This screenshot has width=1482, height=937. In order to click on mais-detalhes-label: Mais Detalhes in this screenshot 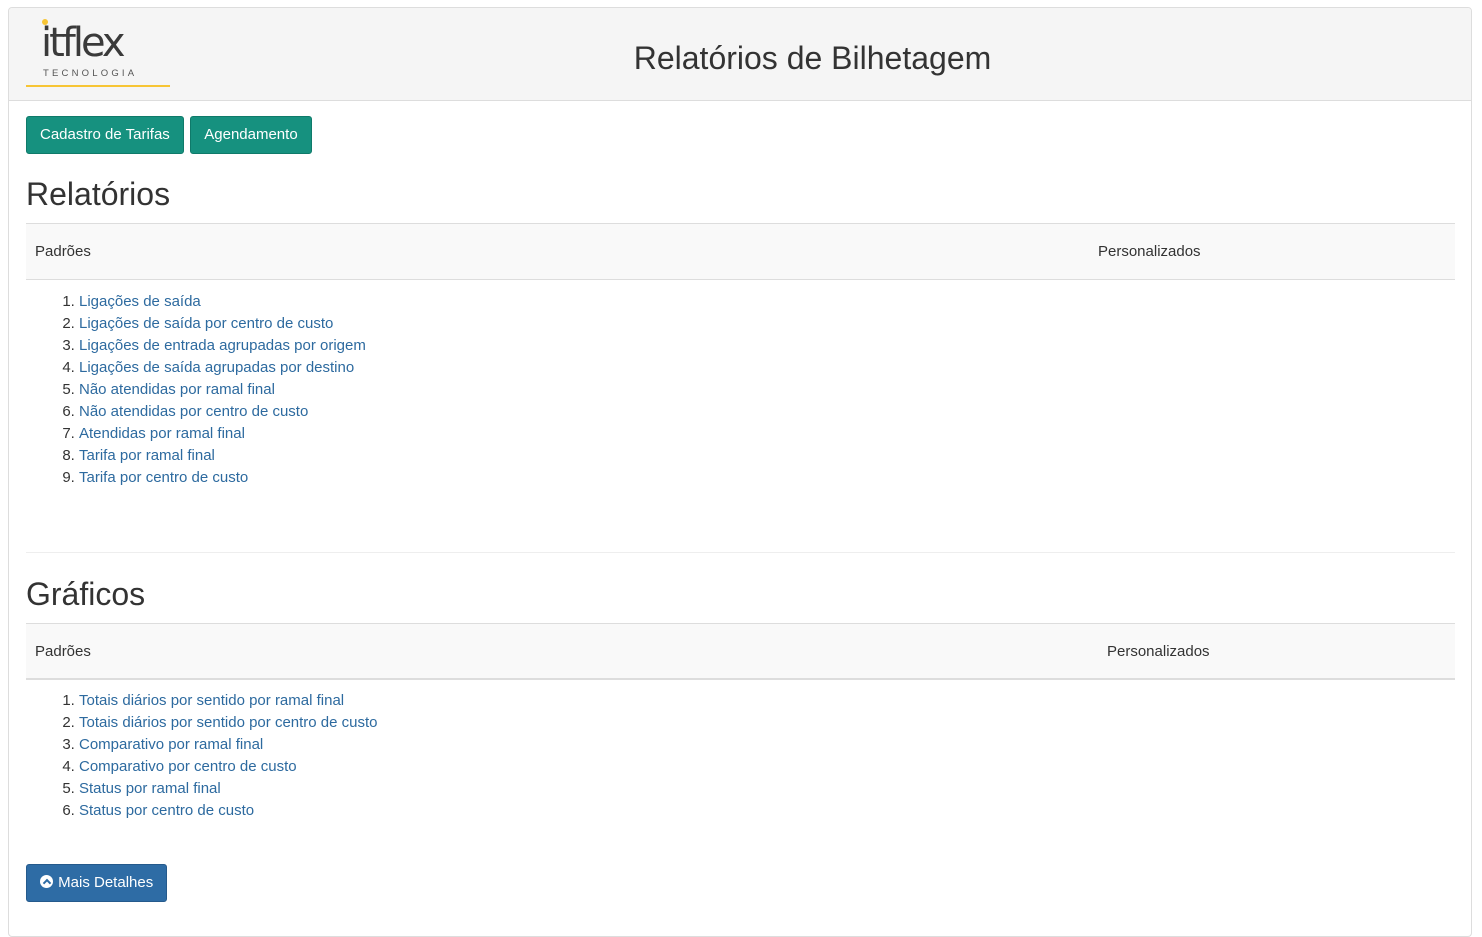, I will do `click(106, 882)`.